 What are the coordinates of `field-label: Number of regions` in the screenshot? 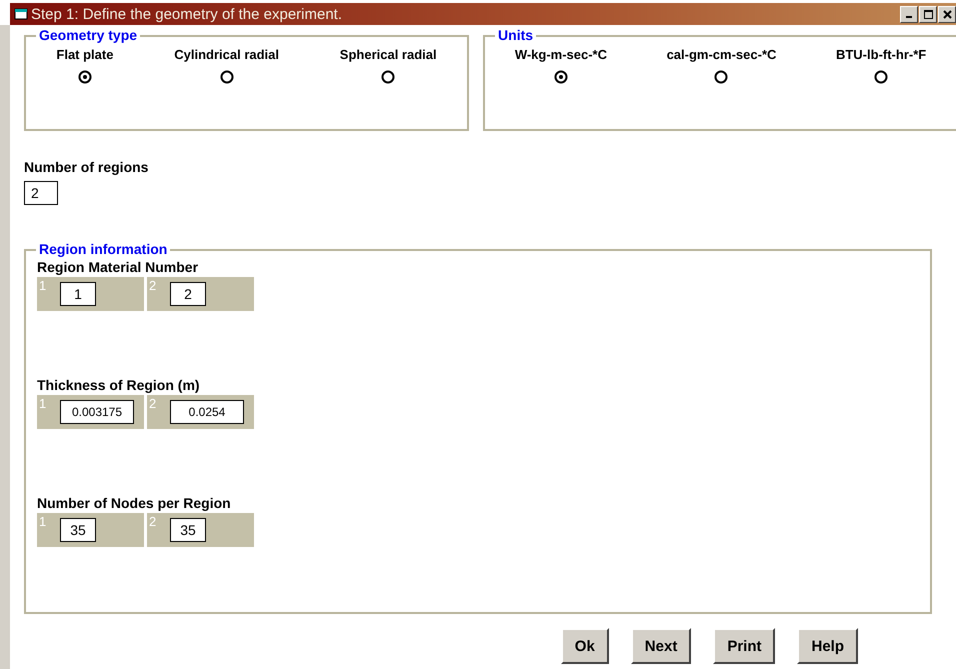 It's located at (86, 167).